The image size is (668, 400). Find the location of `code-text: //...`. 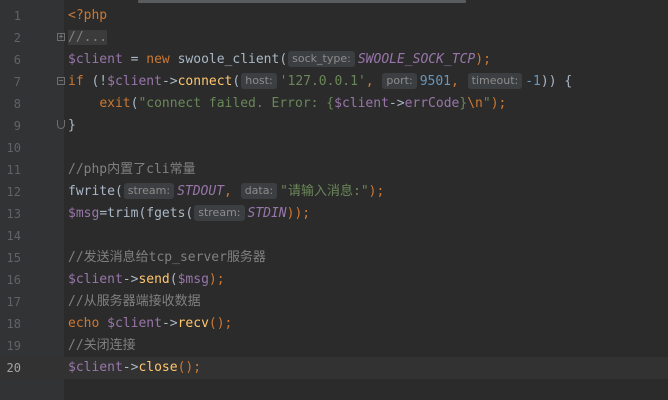

code-text: //... is located at coordinates (88, 38).